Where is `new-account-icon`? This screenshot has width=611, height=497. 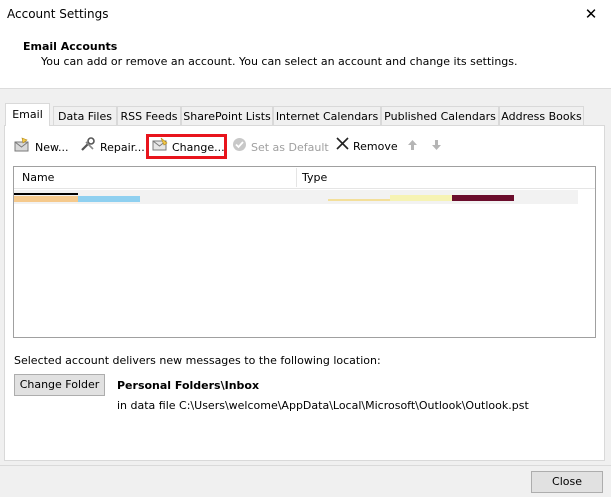 new-account-icon is located at coordinates (22, 148).